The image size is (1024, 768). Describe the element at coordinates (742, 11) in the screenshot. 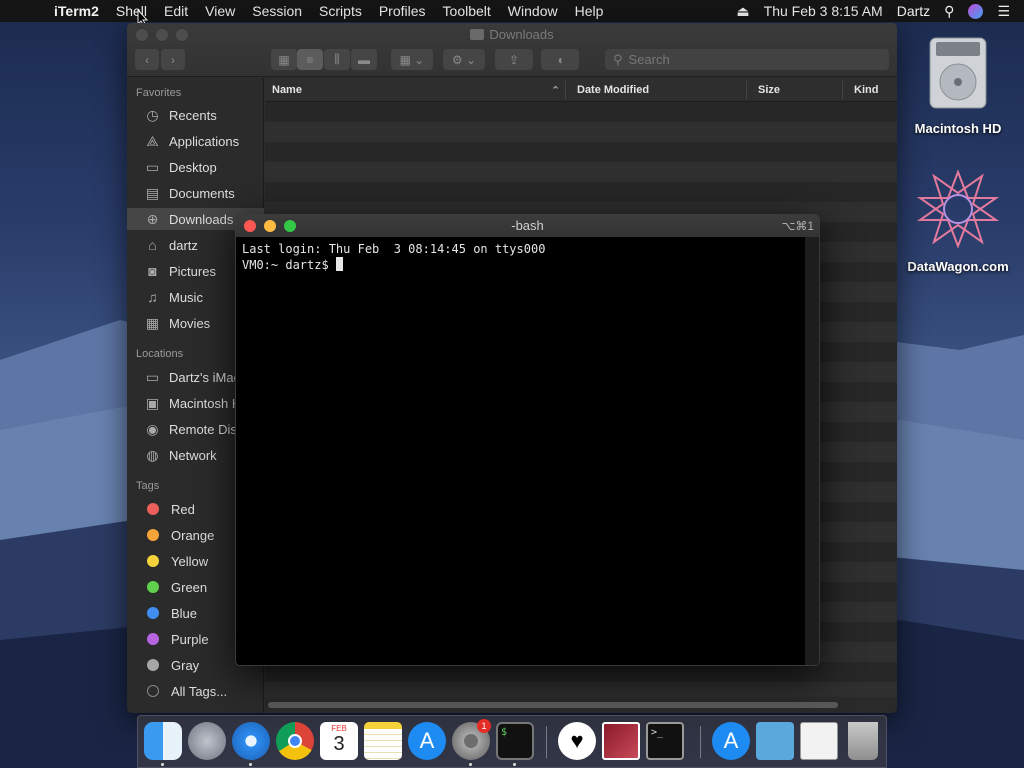

I see `eject-icon: ⏏` at that location.